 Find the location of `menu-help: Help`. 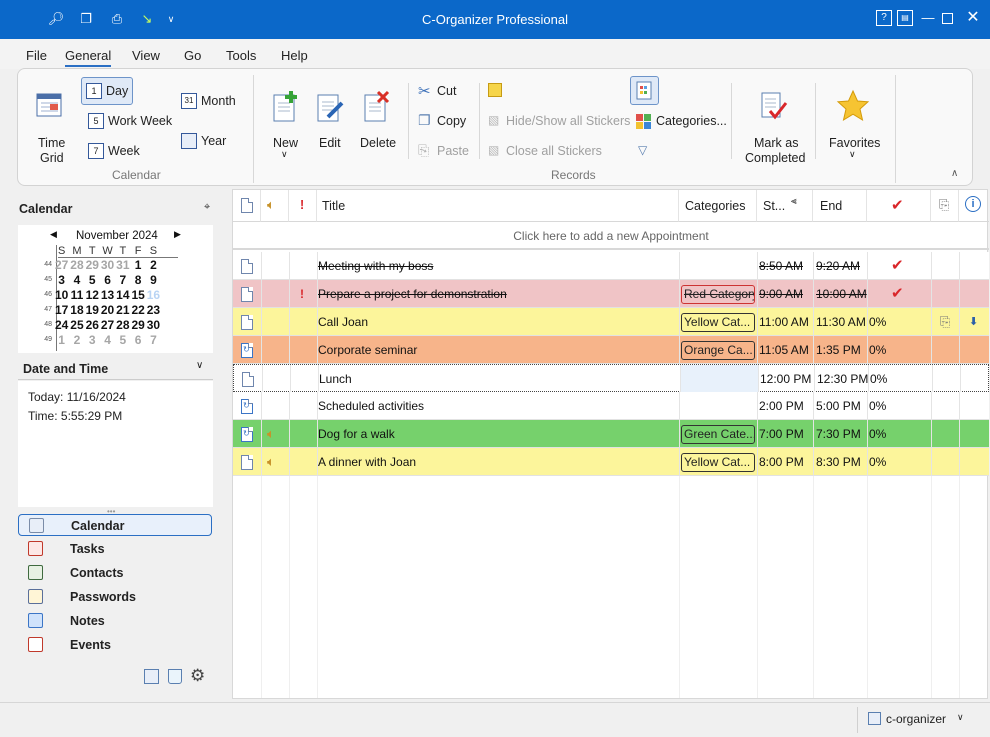

menu-help: Help is located at coordinates (294, 55).